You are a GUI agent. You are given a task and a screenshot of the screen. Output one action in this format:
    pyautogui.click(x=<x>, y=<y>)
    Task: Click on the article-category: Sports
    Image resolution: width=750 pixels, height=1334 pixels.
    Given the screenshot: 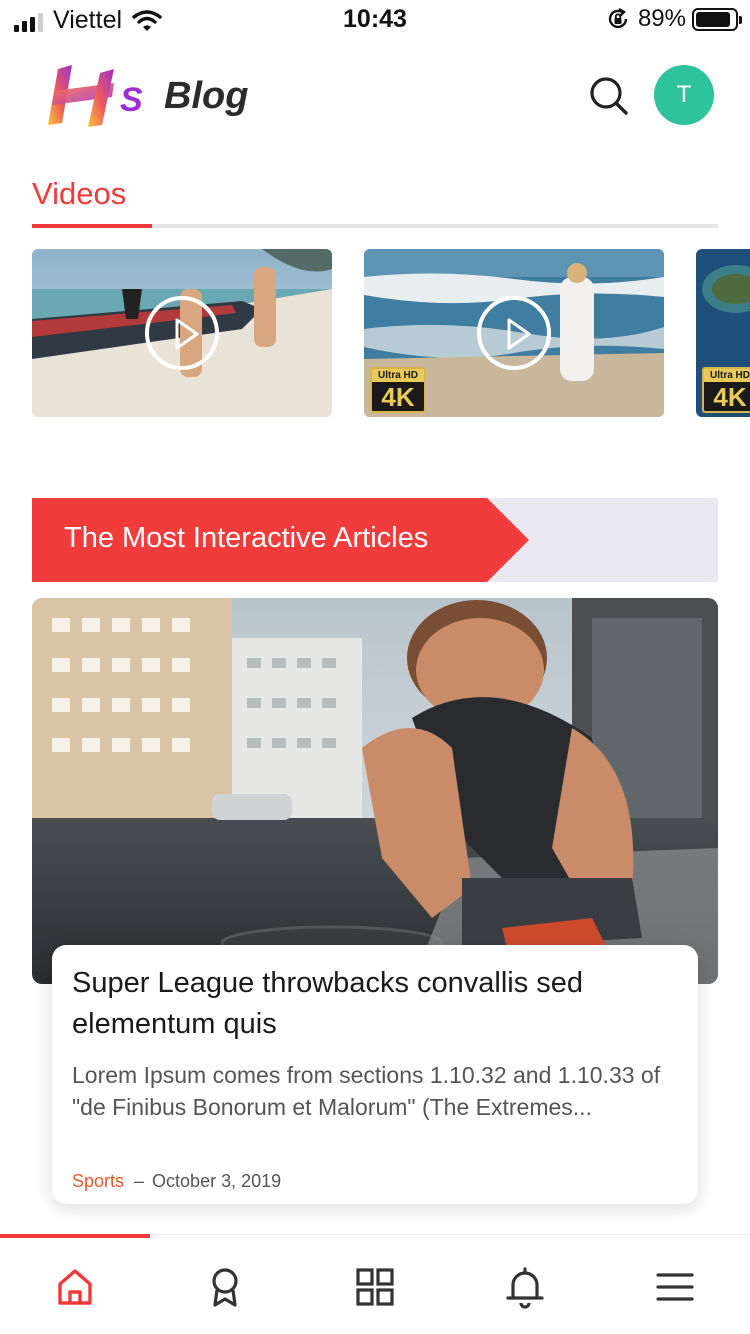 What is the action you would take?
    pyautogui.click(x=98, y=1181)
    